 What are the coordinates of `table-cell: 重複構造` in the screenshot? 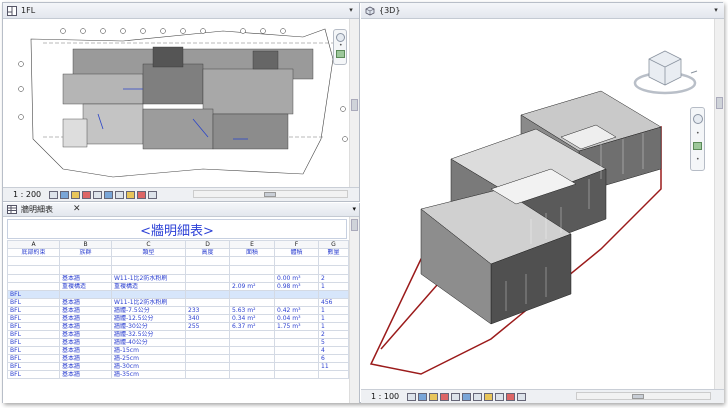 It's located at (85, 286).